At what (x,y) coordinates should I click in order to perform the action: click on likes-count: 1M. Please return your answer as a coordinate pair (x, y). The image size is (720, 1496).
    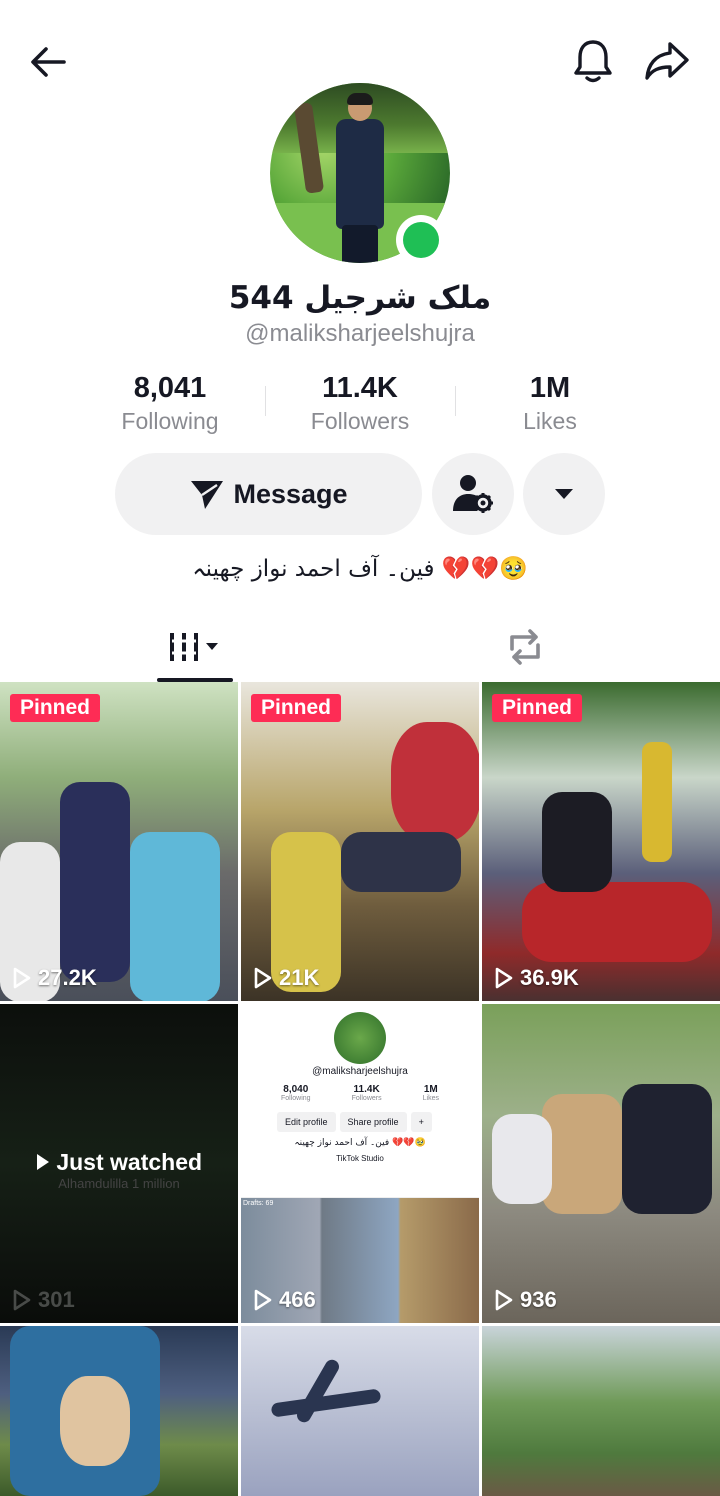
    Looking at the image, I should click on (550, 388).